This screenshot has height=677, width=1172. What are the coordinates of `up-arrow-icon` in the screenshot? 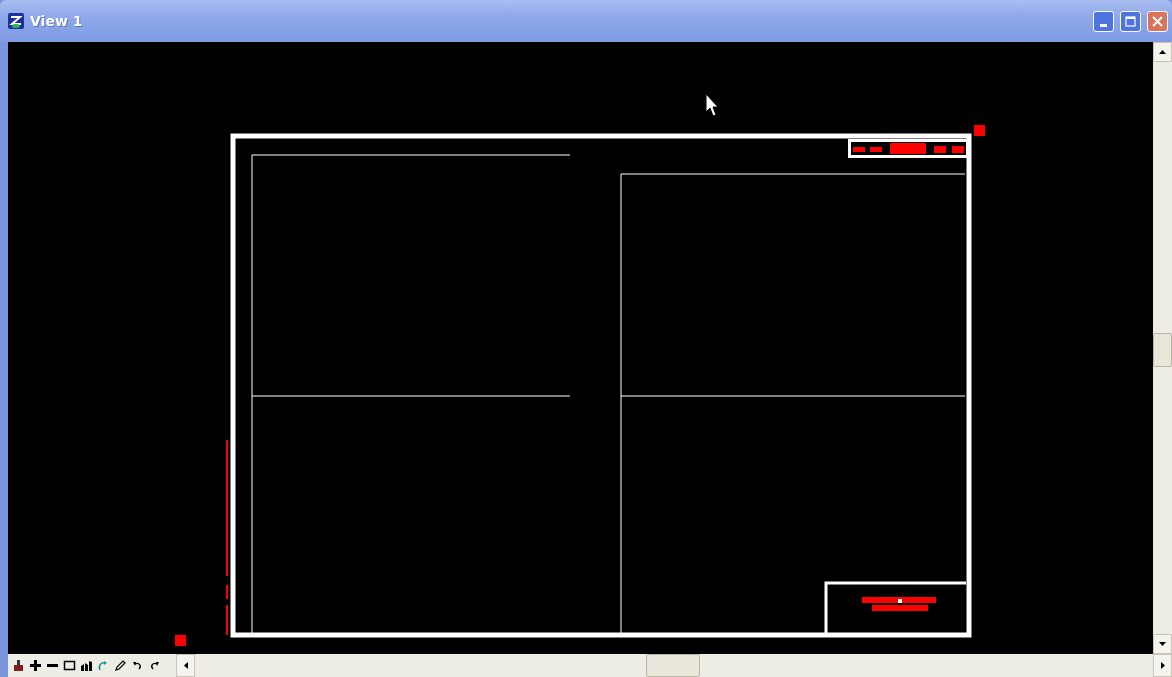 It's located at (1162, 52).